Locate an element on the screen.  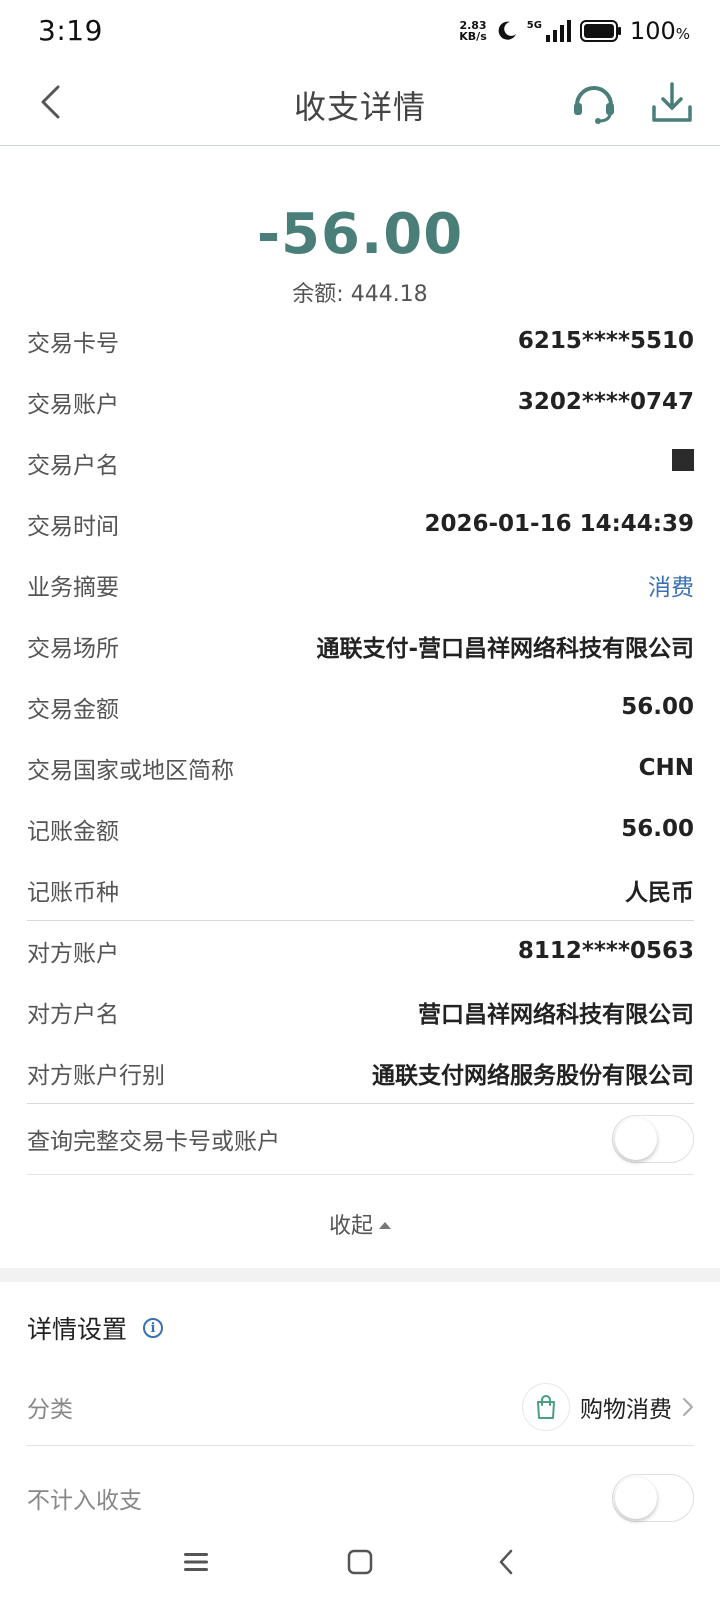
detail-label: 对方户名 is located at coordinates (73, 1014).